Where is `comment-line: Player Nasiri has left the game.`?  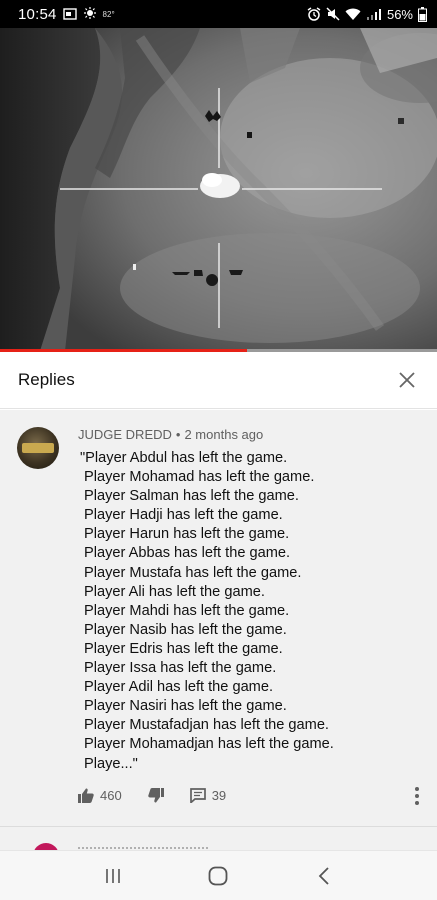
comment-line: Player Nasiri has left the game. is located at coordinates (185, 706).